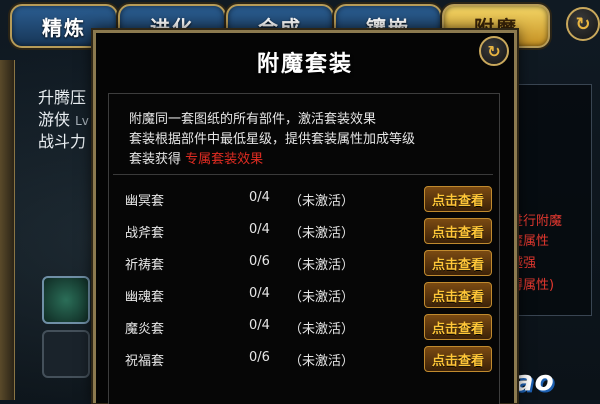 The image size is (600, 404). Describe the element at coordinates (62, 141) in the screenshot. I see `item-power: 战斗力` at that location.